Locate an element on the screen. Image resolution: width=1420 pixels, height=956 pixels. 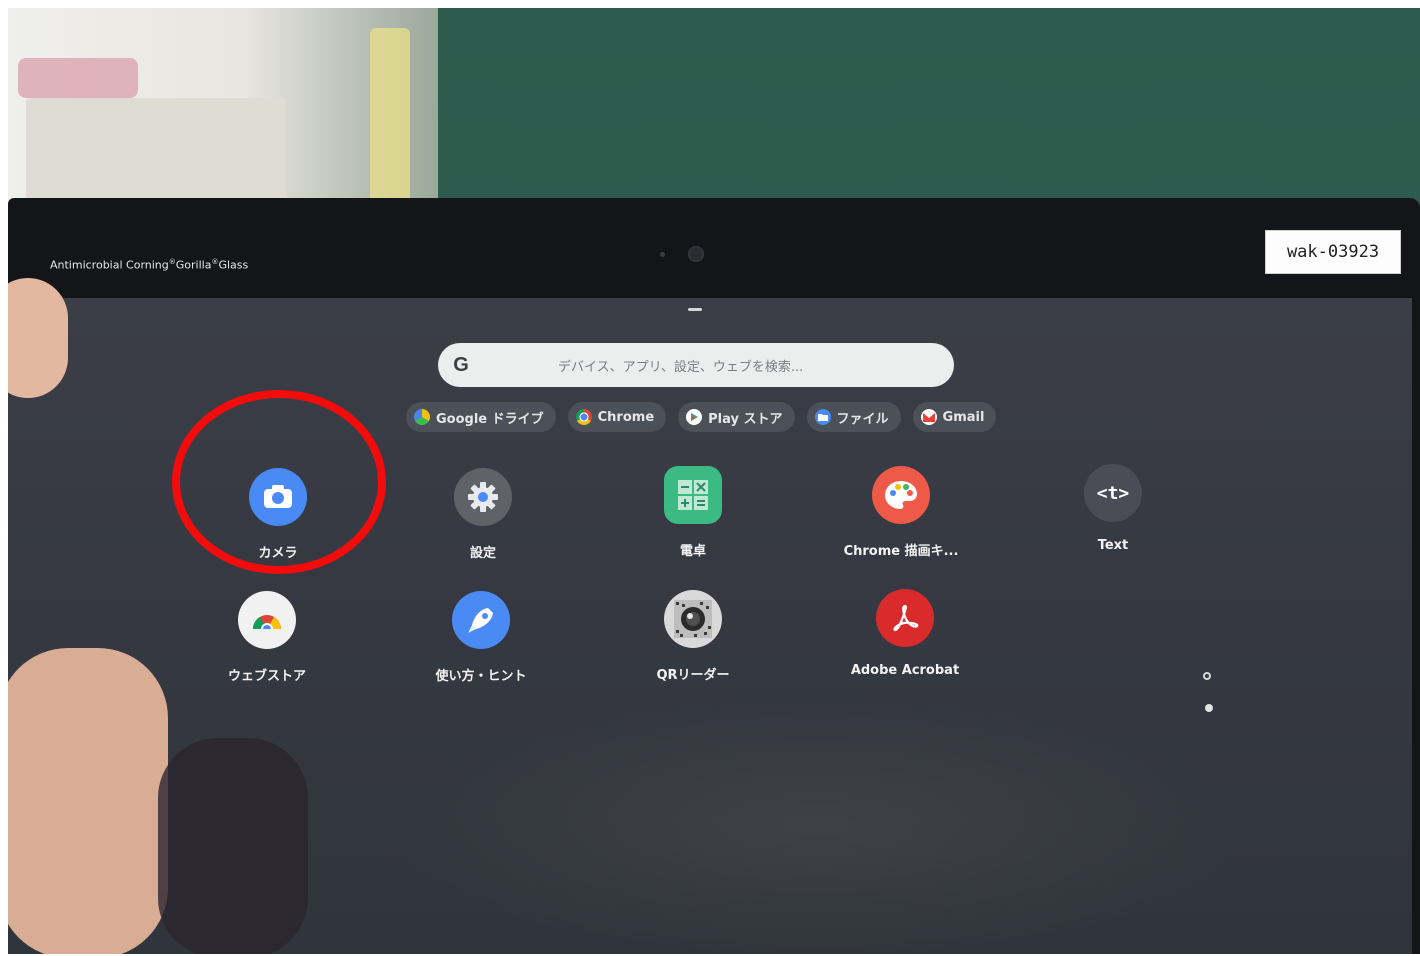
brand-corning: Antimicrobial Corning is located at coordinates (109, 265).